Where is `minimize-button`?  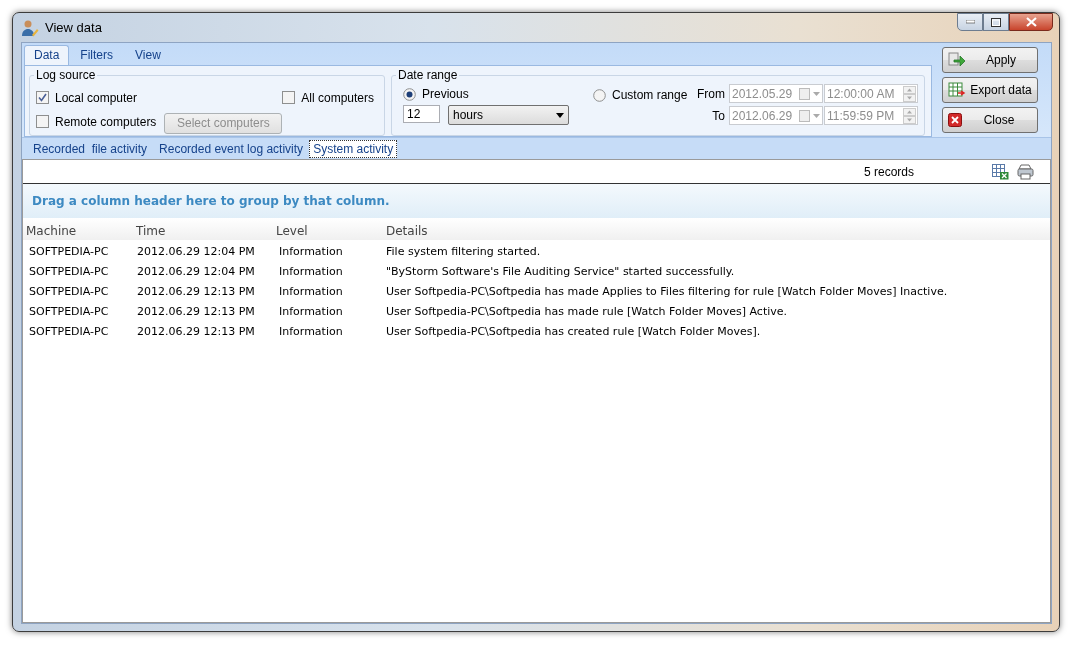
minimize-button is located at coordinates (970, 22).